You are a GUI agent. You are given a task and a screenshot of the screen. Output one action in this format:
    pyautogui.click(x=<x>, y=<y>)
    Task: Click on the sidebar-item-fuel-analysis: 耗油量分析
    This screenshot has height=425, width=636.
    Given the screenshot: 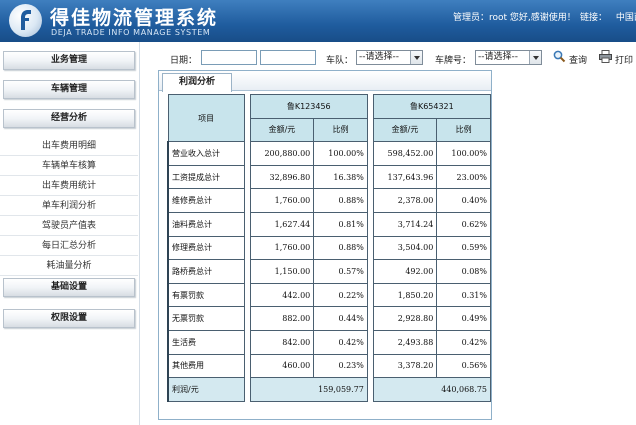 What is the action you would take?
    pyautogui.click(x=69, y=266)
    